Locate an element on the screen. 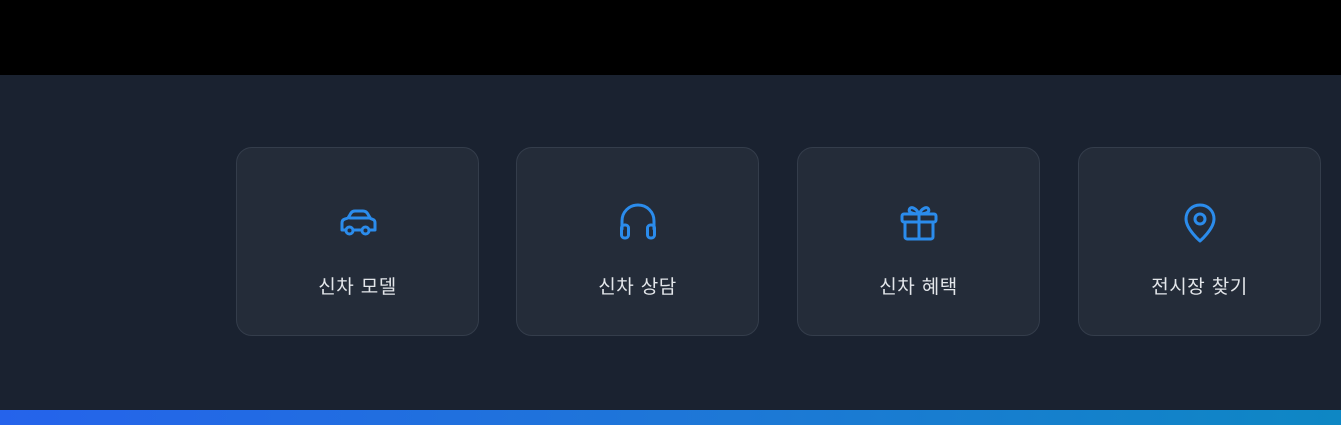 This screenshot has height=425, width=1341. new-car-models-card: 신차 모델 is located at coordinates (357, 241).